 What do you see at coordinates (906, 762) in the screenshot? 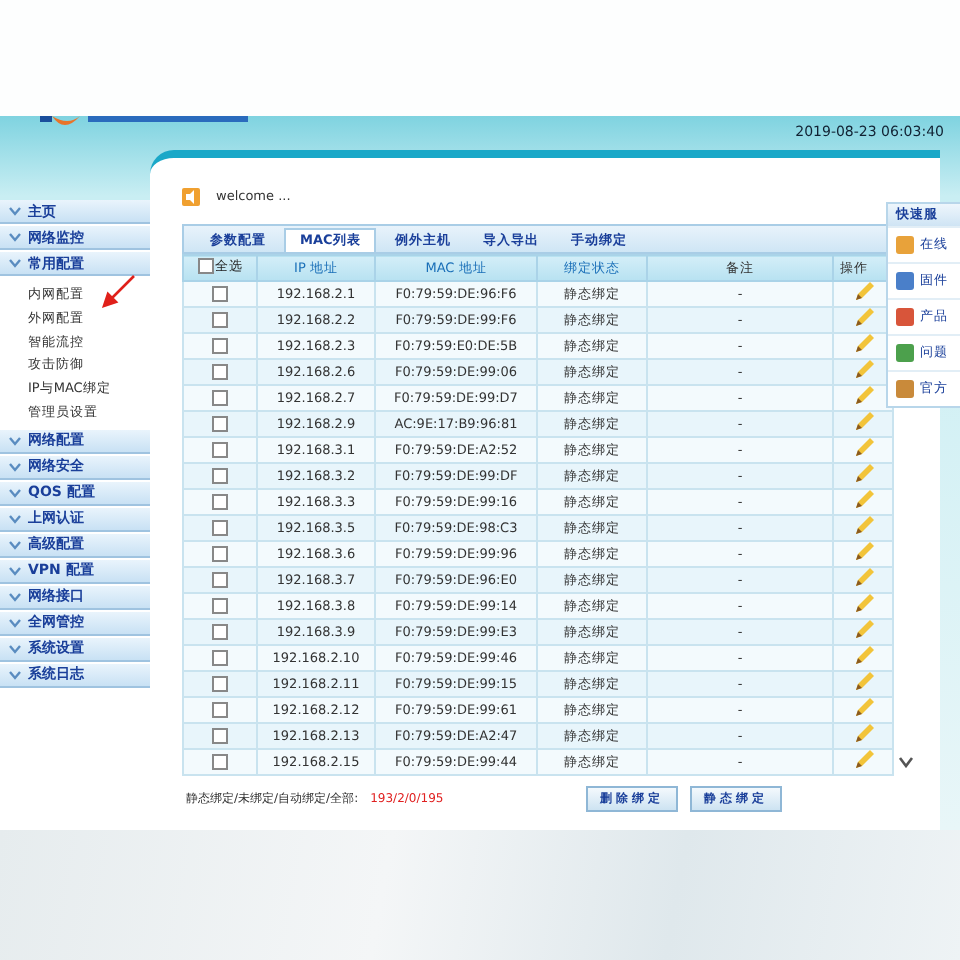
I see `scroll-down-icon` at bounding box center [906, 762].